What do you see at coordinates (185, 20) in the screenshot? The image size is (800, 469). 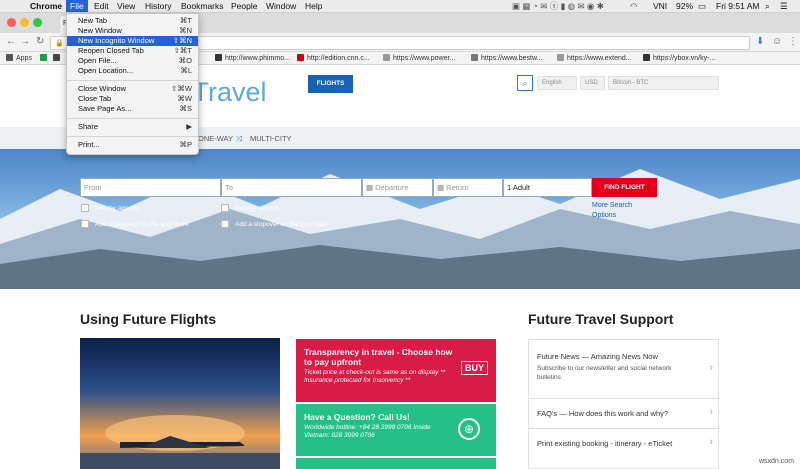 I see `menu-item-shortcut: ⌘T` at bounding box center [185, 20].